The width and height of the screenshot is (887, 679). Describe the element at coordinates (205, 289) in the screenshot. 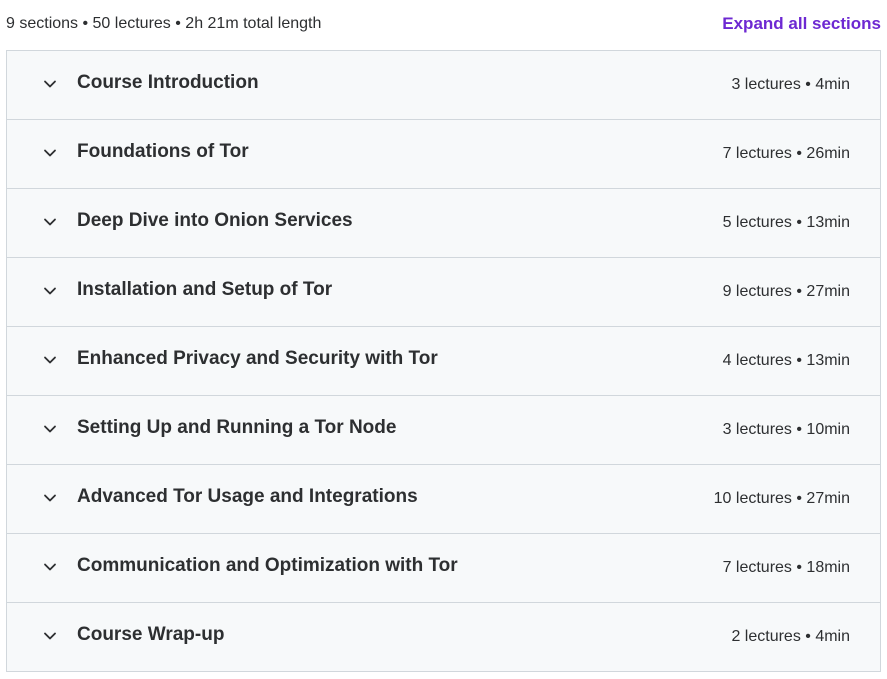

I see `section-title: Installation and Setup of Tor` at that location.